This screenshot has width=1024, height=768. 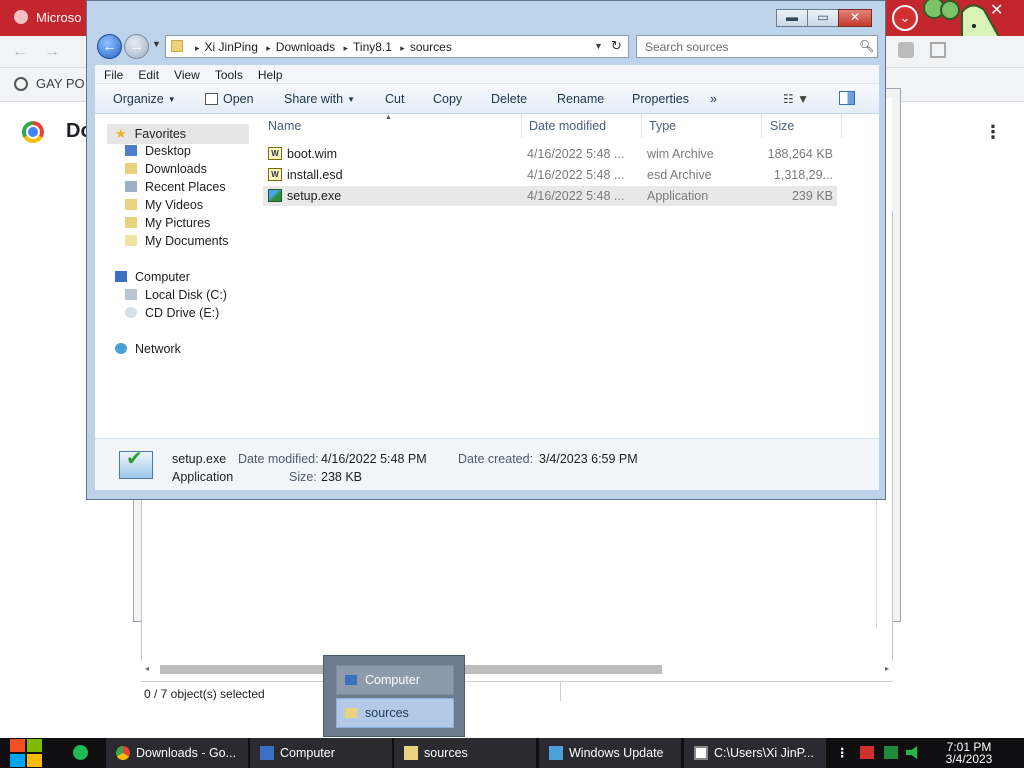 I want to click on volume-icon, so click(x=912, y=752).